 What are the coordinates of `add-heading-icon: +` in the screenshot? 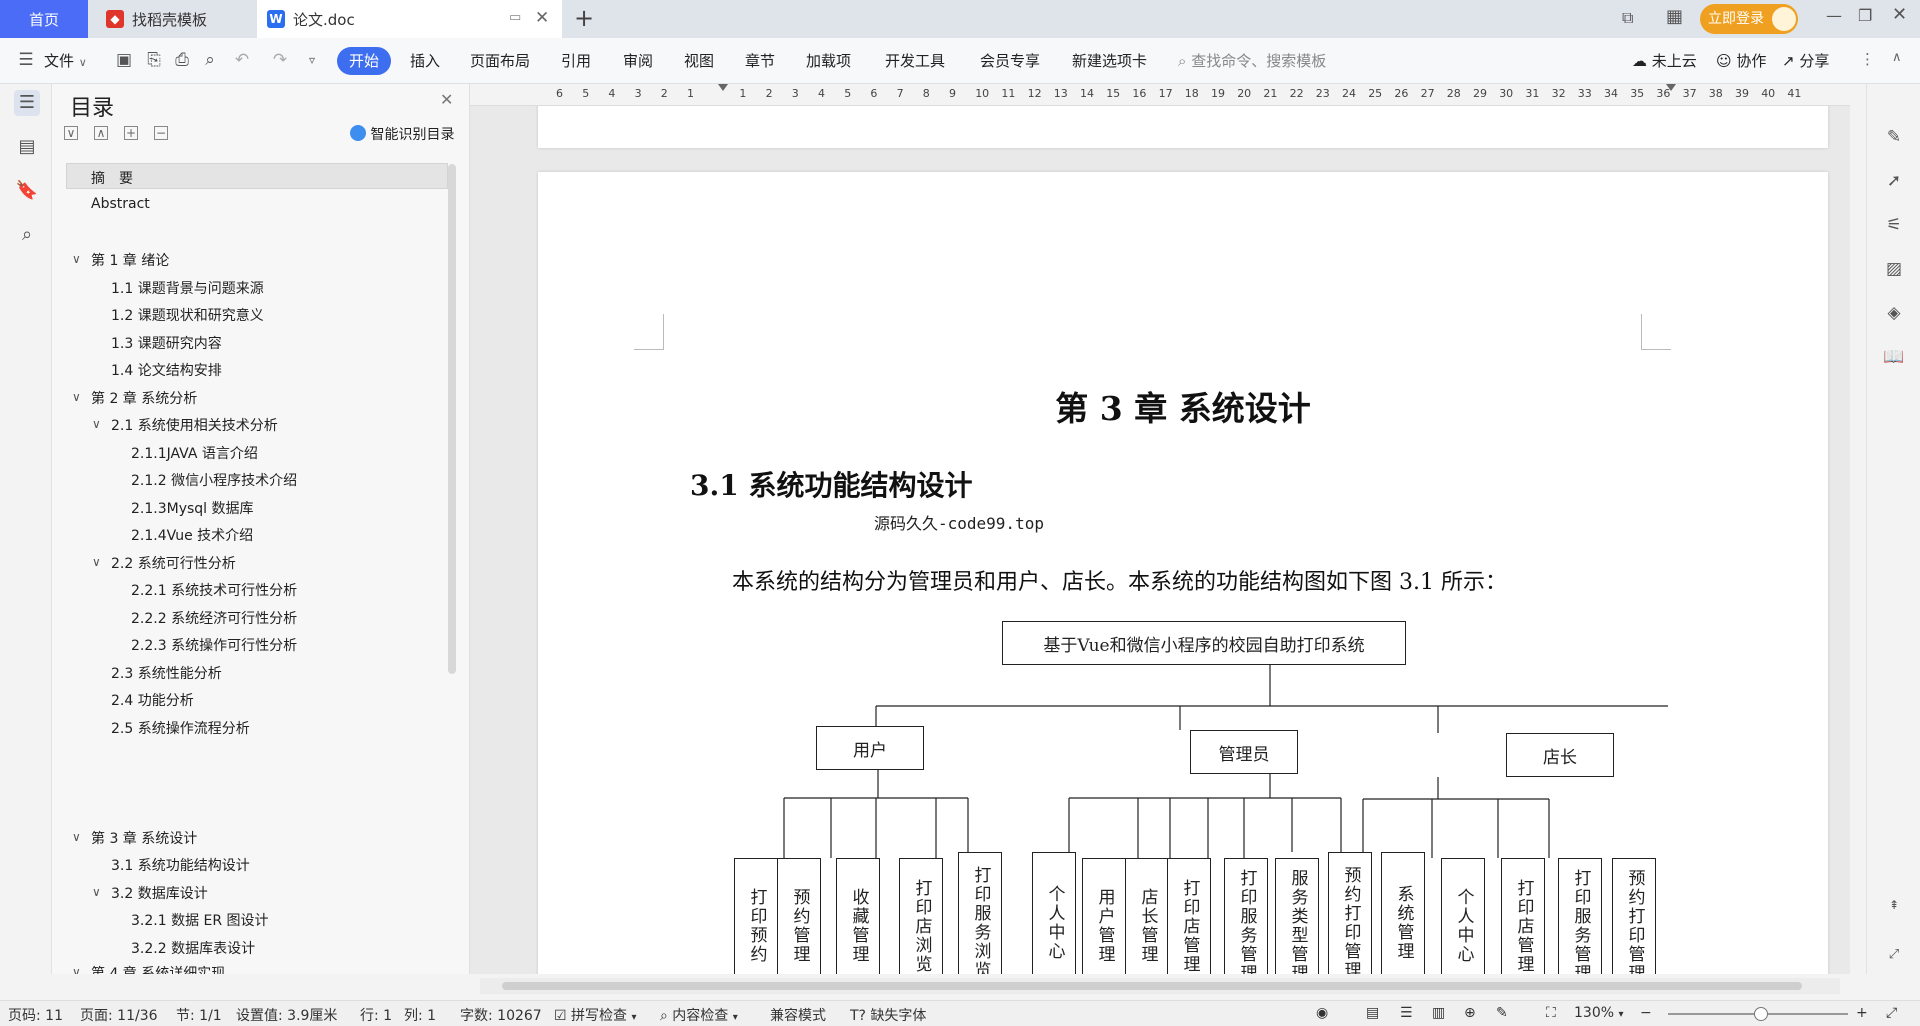 It's located at (131, 133).